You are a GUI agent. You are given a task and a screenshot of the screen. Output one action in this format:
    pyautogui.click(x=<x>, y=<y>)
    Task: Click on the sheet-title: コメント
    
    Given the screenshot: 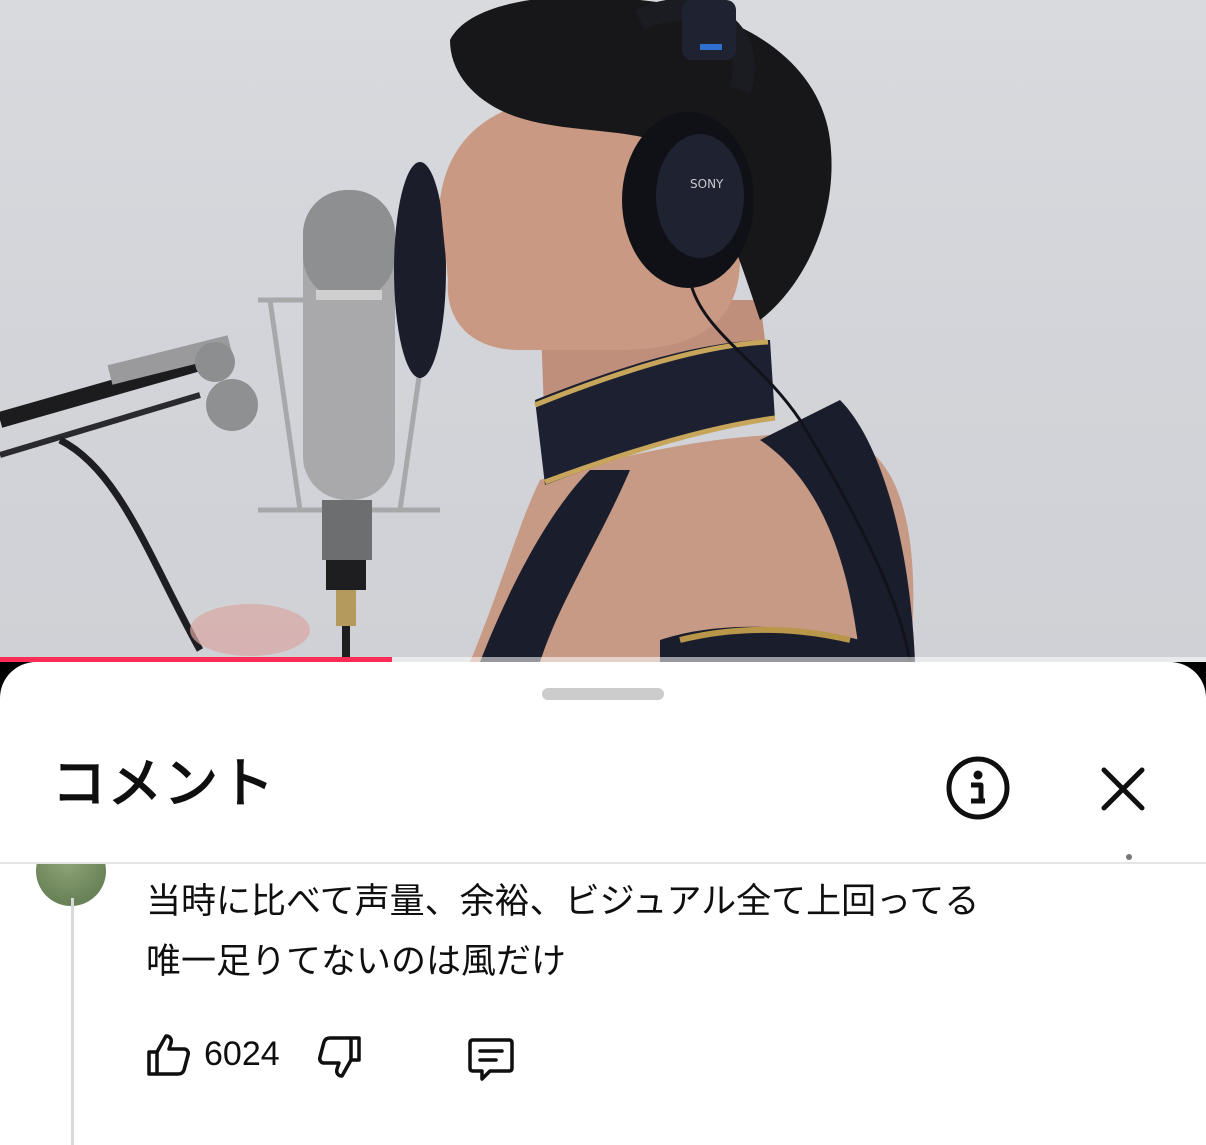 What is the action you would take?
    pyautogui.click(x=164, y=783)
    